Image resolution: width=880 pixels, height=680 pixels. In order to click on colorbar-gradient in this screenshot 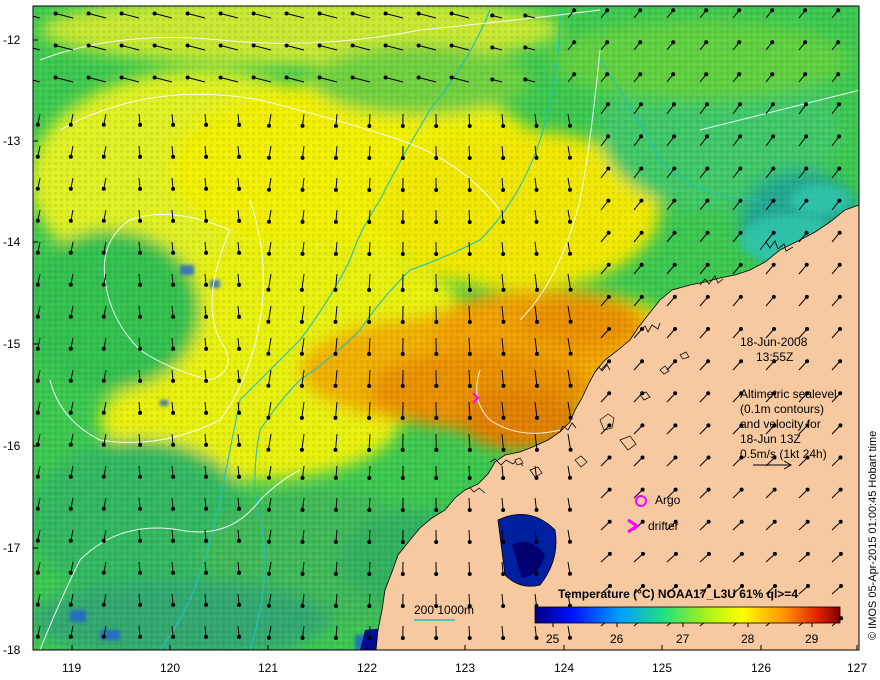, I will do `click(687, 615)`.